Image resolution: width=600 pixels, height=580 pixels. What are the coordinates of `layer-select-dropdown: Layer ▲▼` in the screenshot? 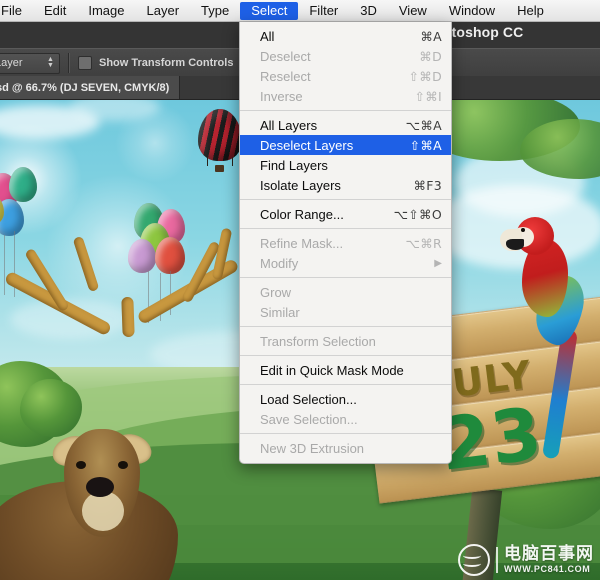 It's located at (30, 63).